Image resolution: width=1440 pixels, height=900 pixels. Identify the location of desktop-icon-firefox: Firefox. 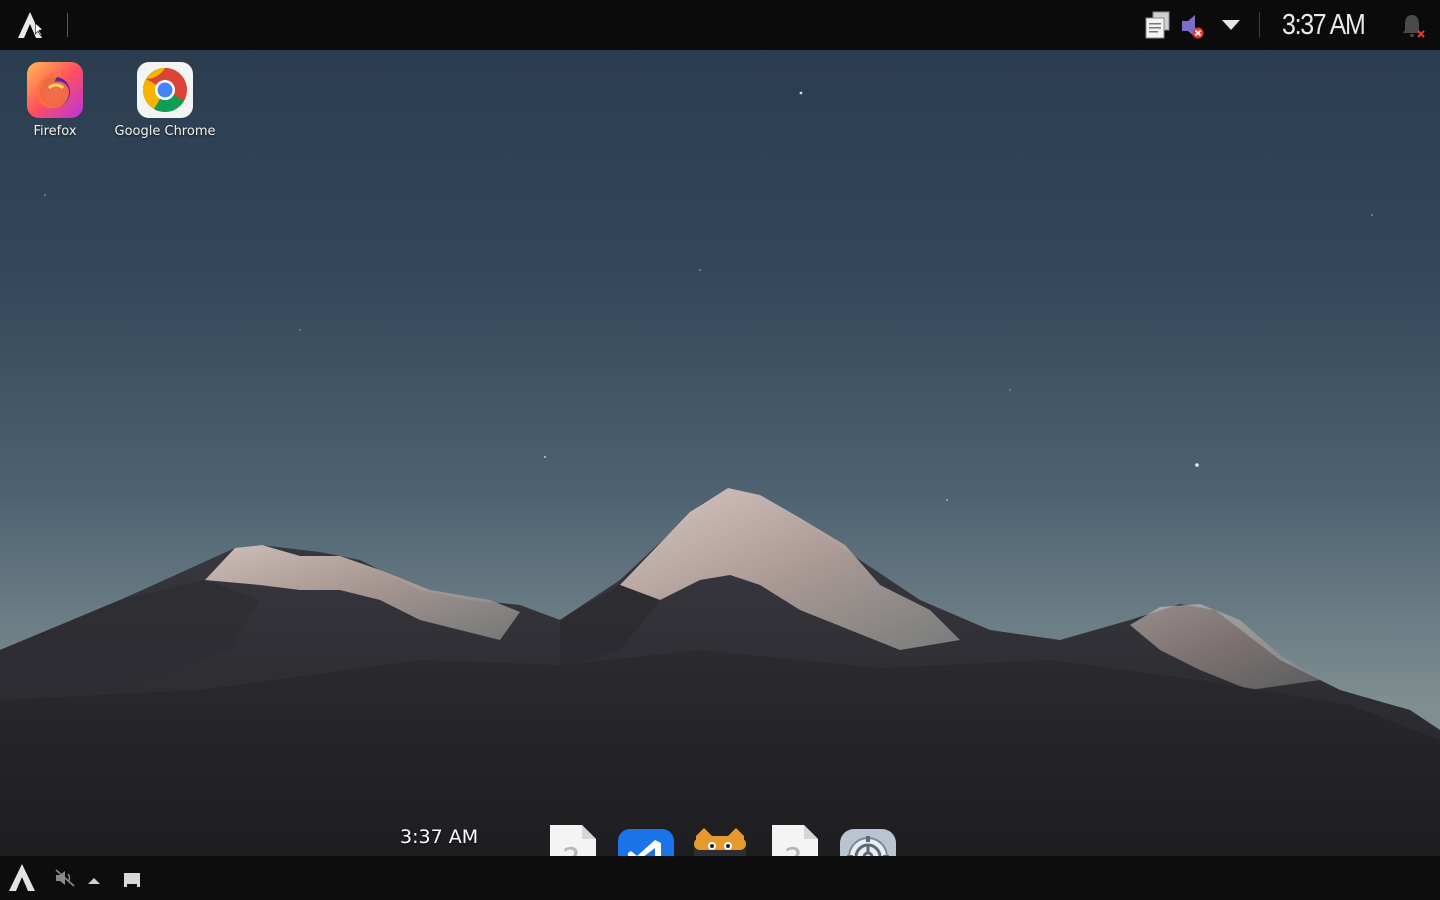
(55, 99).